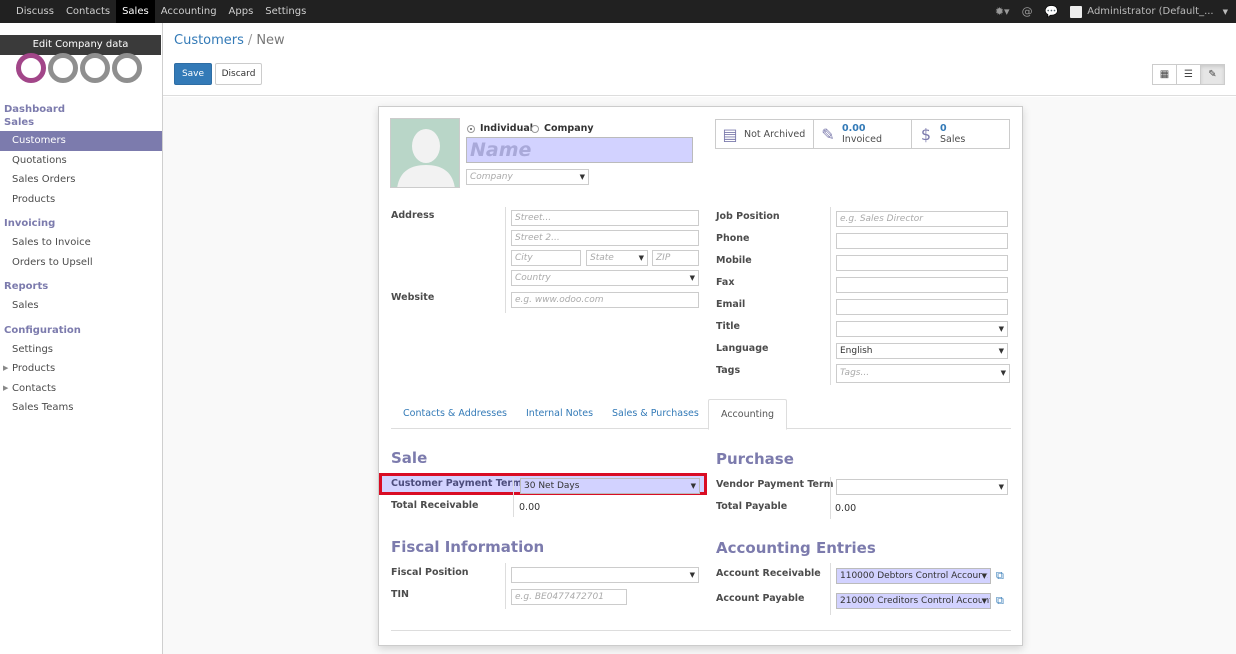 The width and height of the screenshot is (1236, 654). What do you see at coordinates (742, 348) in the screenshot?
I see `language-label: Language` at bounding box center [742, 348].